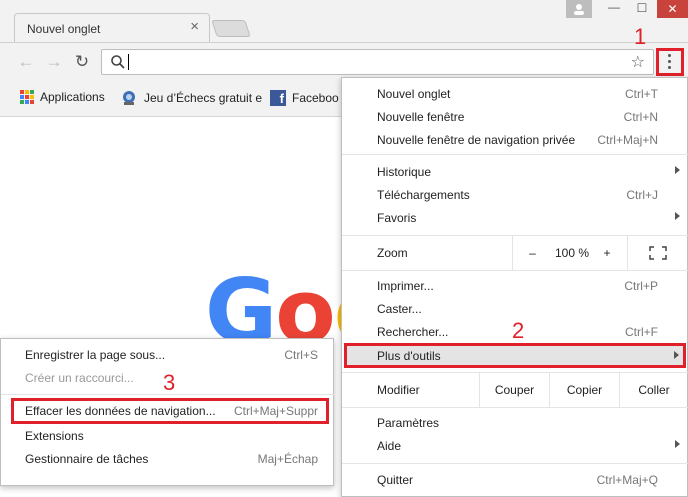  What do you see at coordinates (128, 62) in the screenshot?
I see `text-caret` at bounding box center [128, 62].